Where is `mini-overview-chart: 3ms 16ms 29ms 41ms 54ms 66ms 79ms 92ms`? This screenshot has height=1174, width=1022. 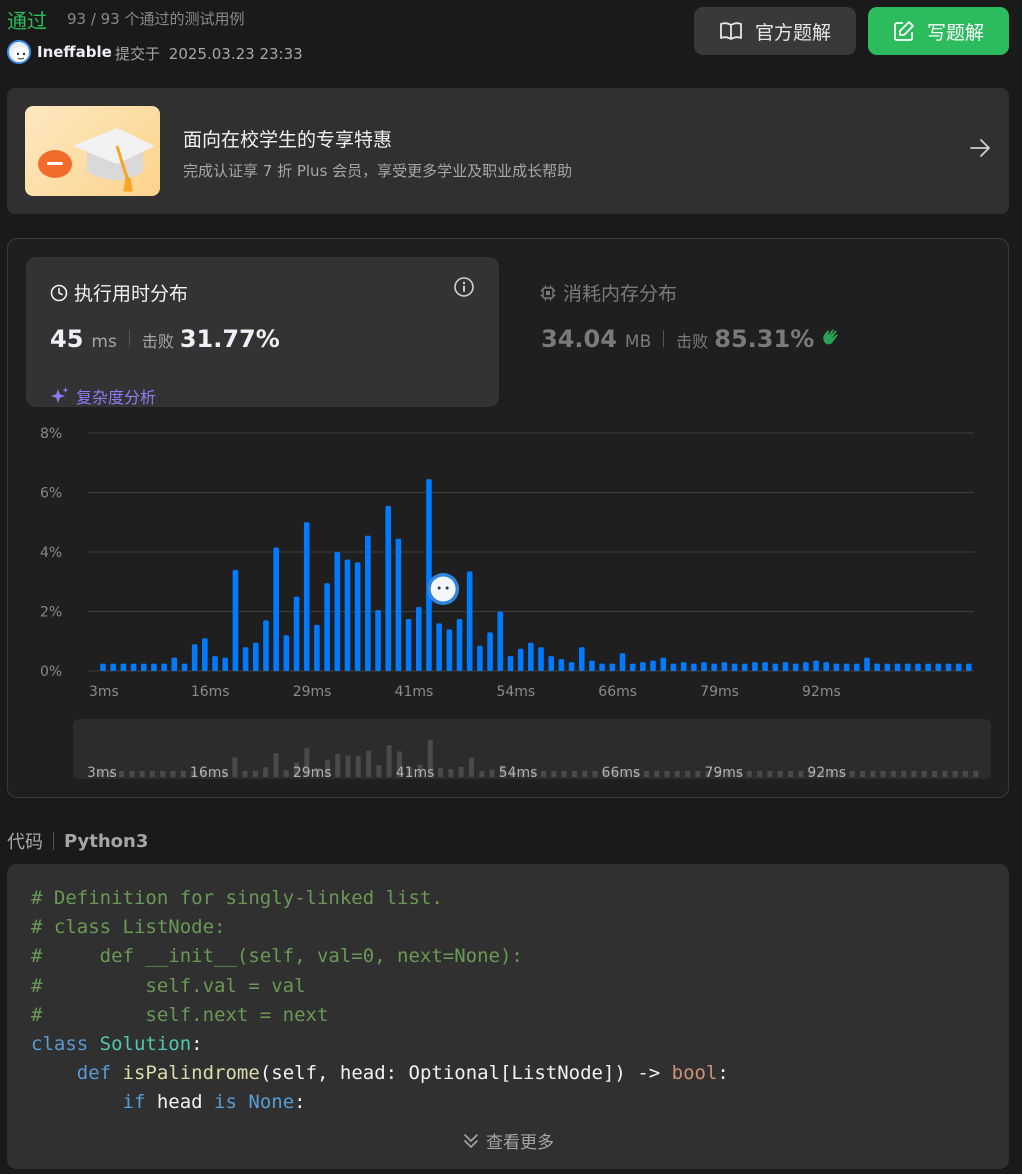
mini-overview-chart: 3ms 16ms 29ms 41ms 54ms 66ms 79ms 92ms is located at coordinates (532, 749).